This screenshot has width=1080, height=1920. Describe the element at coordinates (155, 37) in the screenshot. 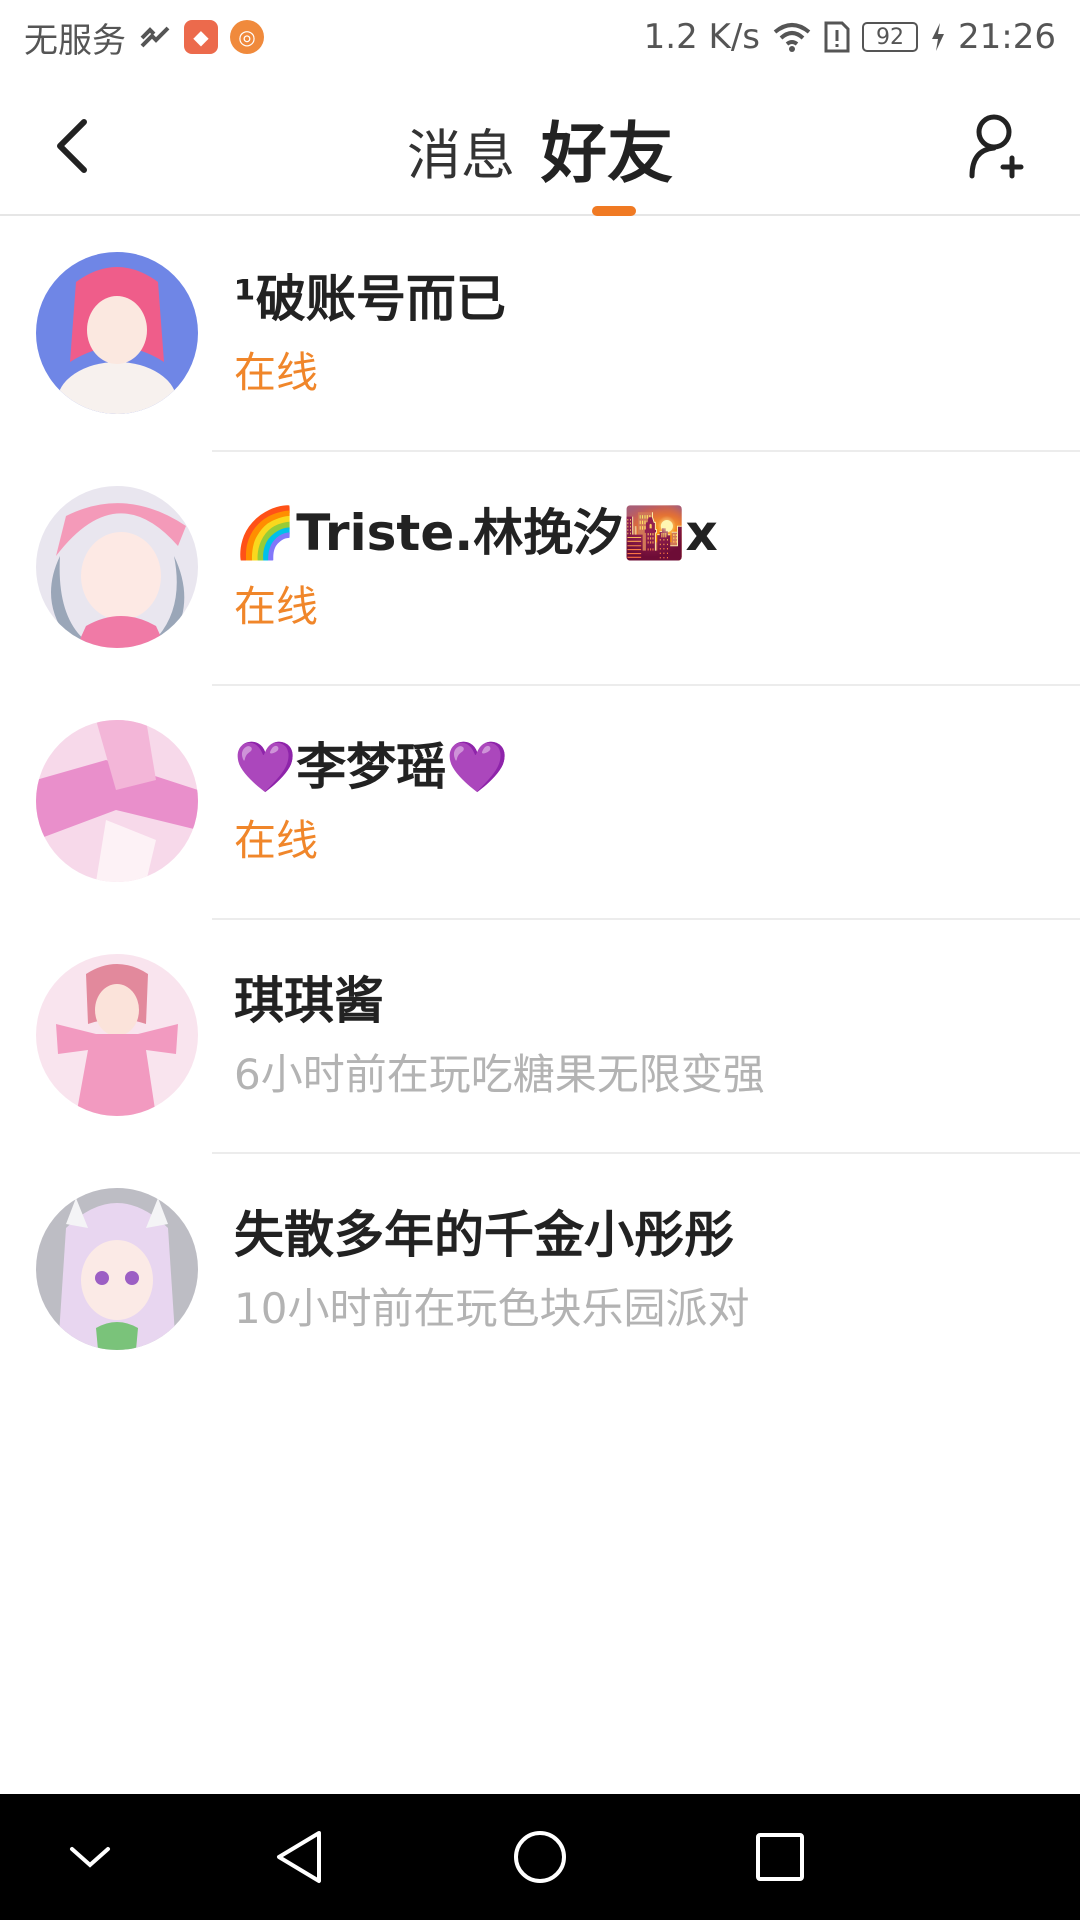

I see `signal-icon` at that location.